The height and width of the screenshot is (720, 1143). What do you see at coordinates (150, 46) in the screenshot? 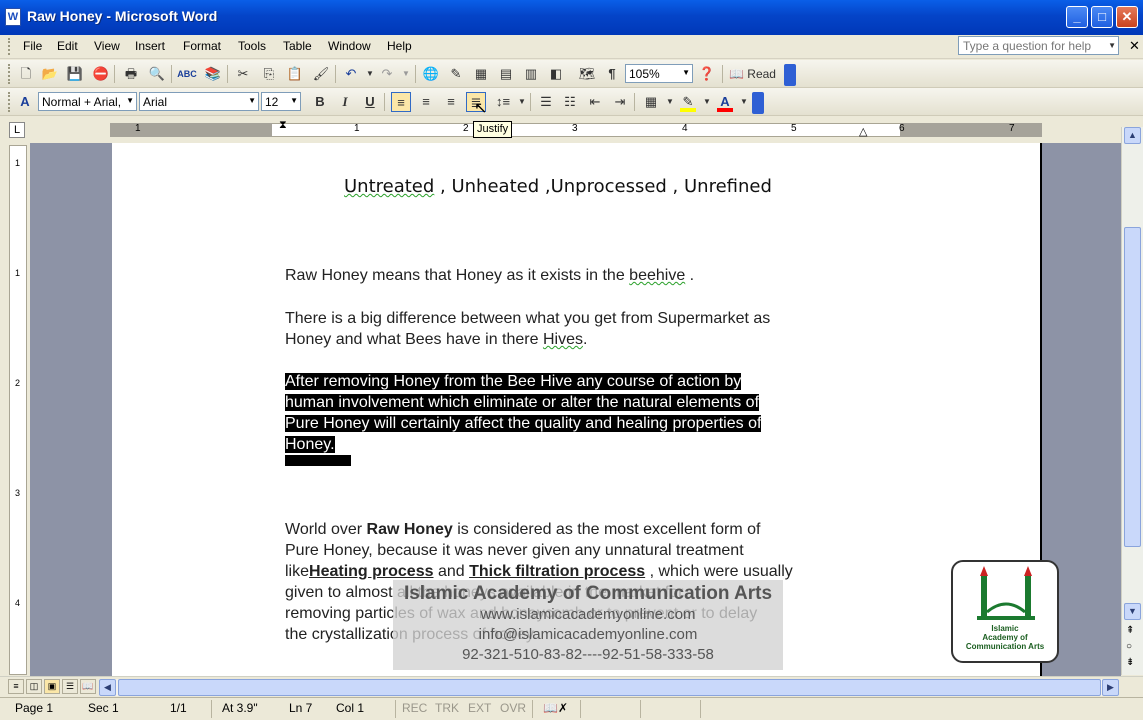
I see `menu-insert: Insert` at bounding box center [150, 46].